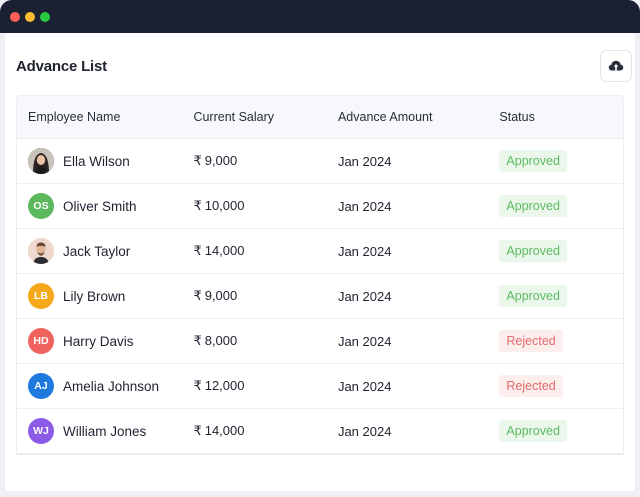  Describe the element at coordinates (561, 117) in the screenshot. I see `column-header-status: Status` at that location.